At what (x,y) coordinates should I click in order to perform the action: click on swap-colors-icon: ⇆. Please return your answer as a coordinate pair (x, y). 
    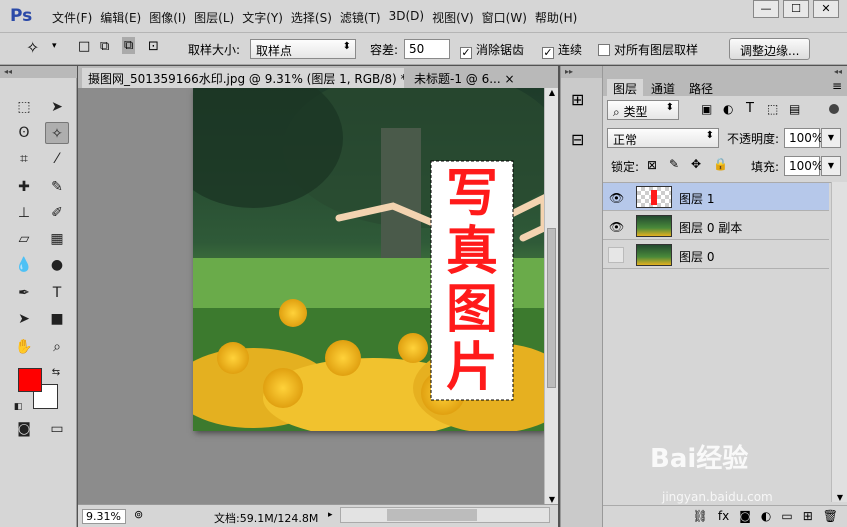
    Looking at the image, I should click on (56, 373).